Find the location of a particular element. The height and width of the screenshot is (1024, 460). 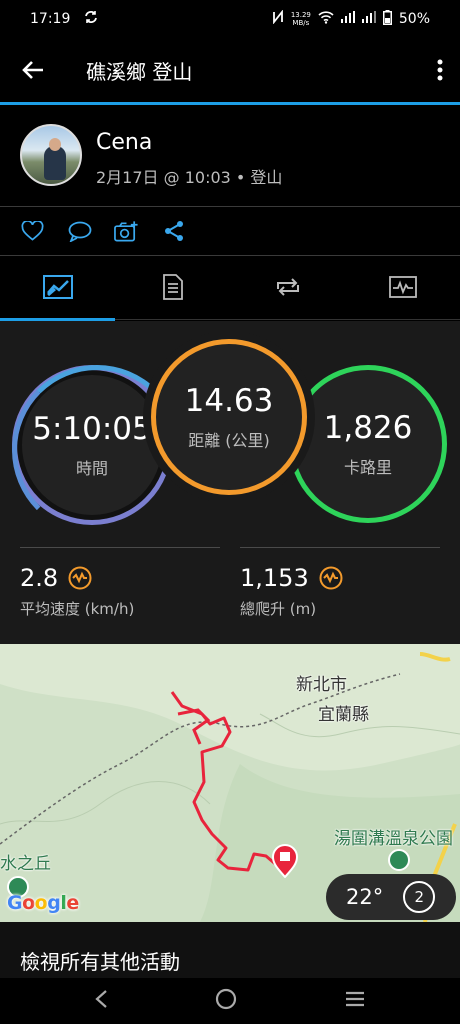

footer: 檢視所有其他活動 is located at coordinates (230, 950).